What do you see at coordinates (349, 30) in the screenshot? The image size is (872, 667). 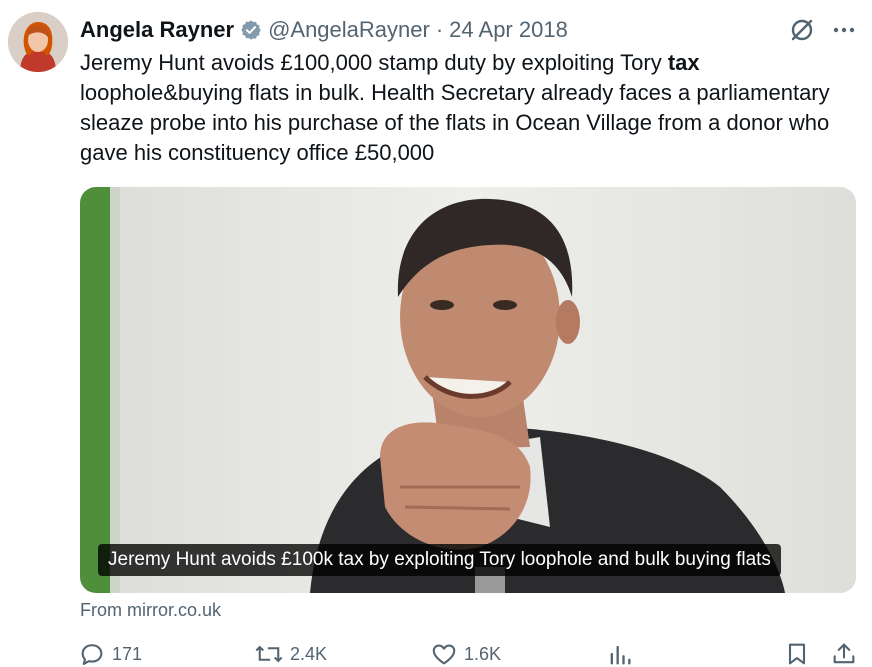 I see `author-handle: @AngelaRayner` at bounding box center [349, 30].